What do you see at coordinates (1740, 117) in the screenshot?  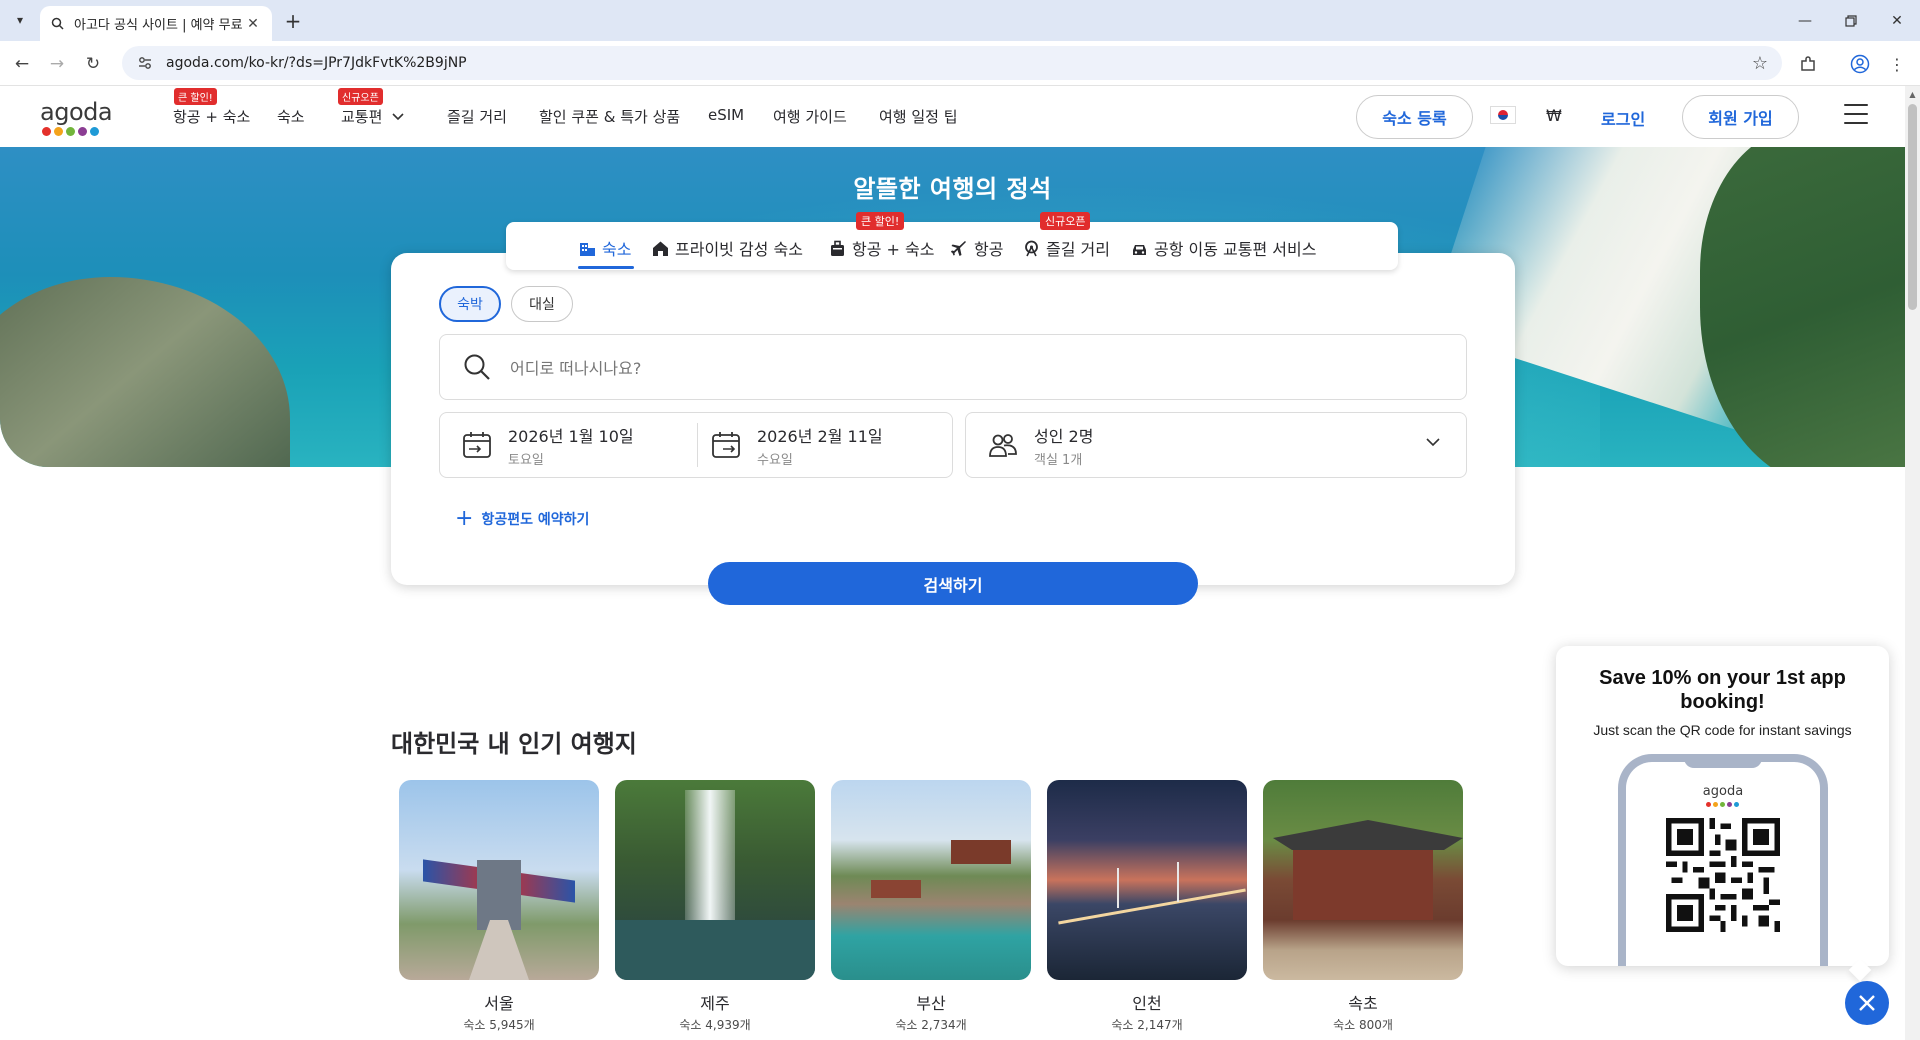 I see `signup-button: 회원 가입` at bounding box center [1740, 117].